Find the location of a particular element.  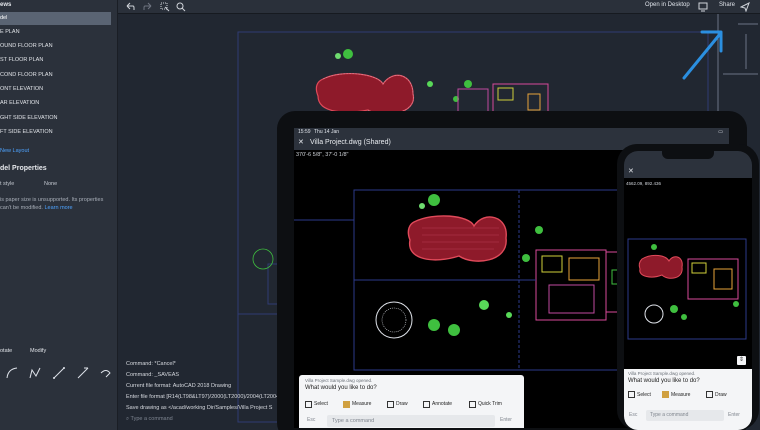

tablet-date: Thu 14 Jan is located at coordinates (327, 132).